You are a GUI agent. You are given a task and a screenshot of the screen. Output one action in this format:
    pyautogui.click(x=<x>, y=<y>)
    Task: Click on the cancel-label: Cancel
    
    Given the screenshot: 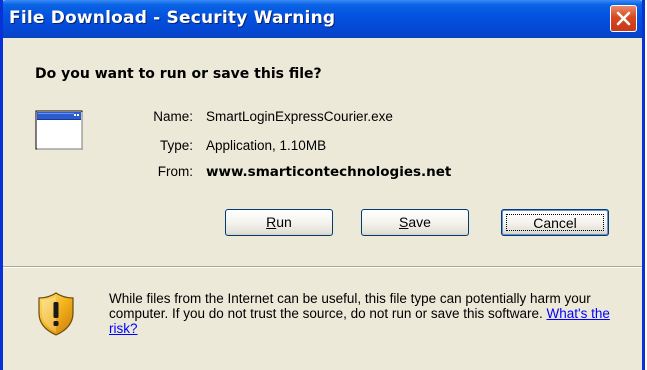 What is the action you would take?
    pyautogui.click(x=555, y=223)
    